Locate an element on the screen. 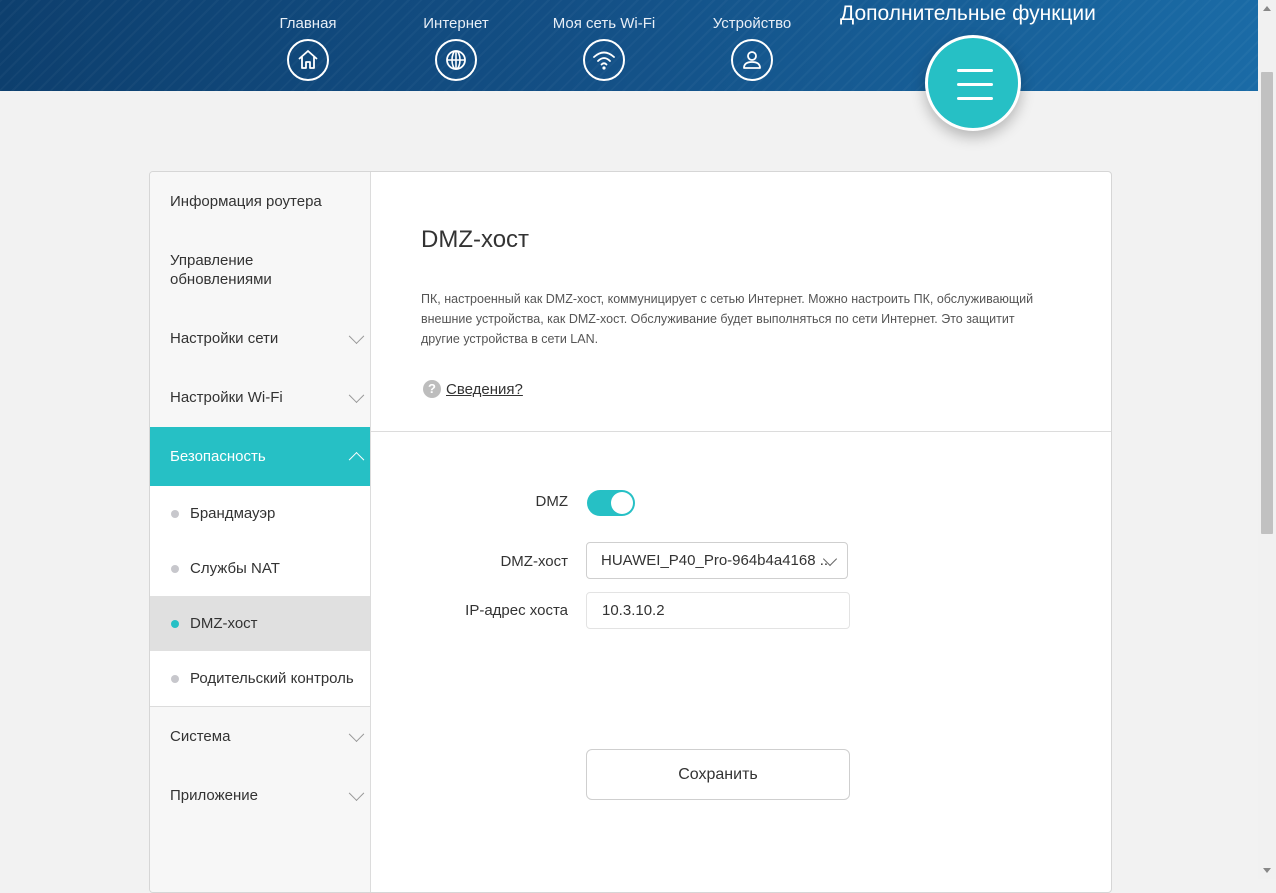 The width and height of the screenshot is (1276, 893). sidebar-item-router-info: Информация роутера is located at coordinates (260, 201).